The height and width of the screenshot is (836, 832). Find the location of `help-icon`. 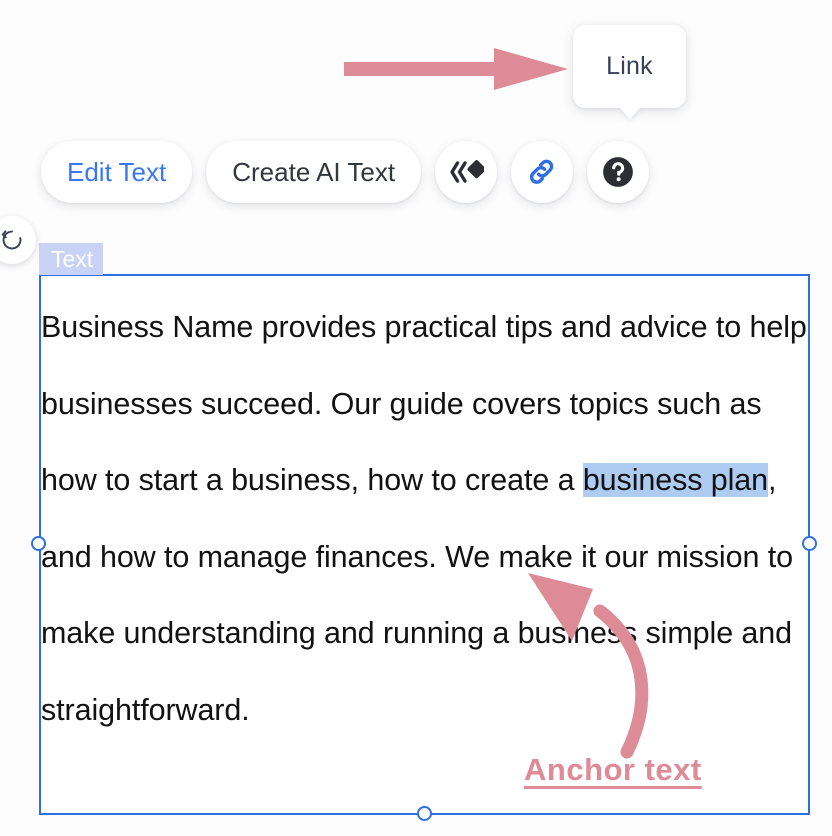

help-icon is located at coordinates (618, 172).